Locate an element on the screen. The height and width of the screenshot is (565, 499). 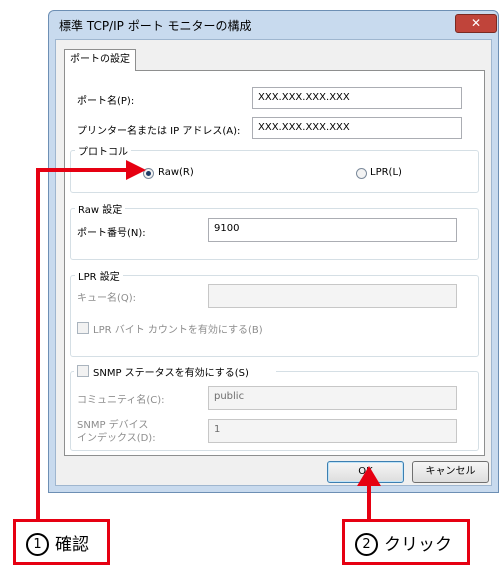
radio-selected-dot is located at coordinates (148, 173).